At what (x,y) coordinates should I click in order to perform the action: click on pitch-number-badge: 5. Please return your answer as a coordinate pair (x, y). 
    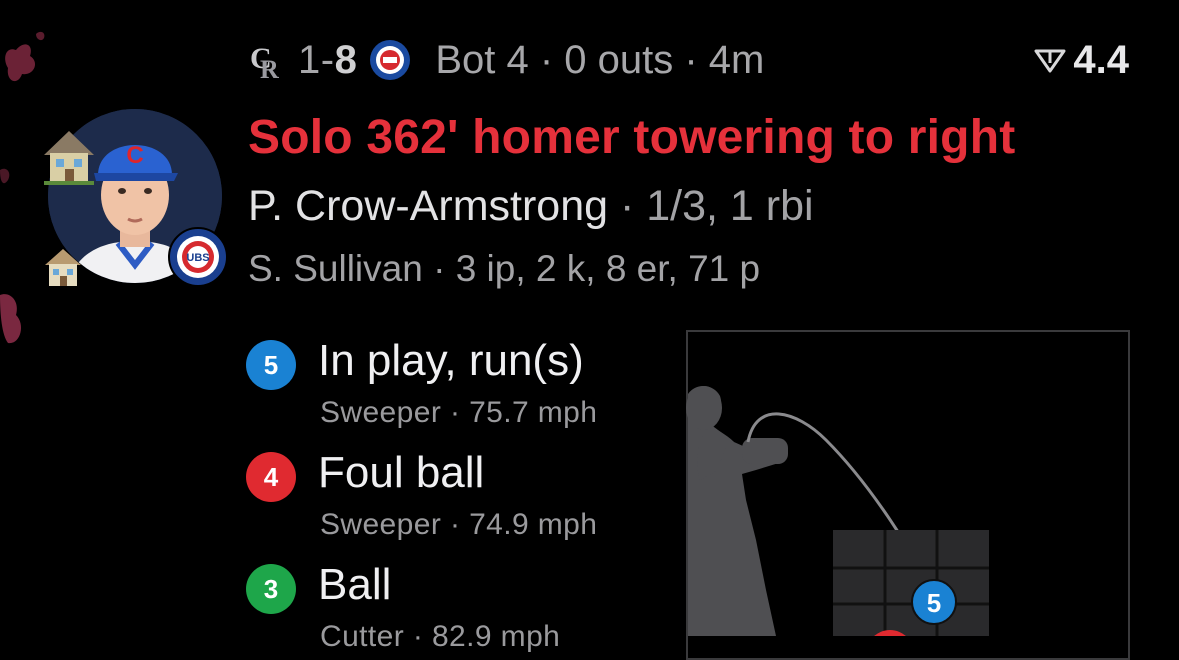
    Looking at the image, I should click on (271, 365).